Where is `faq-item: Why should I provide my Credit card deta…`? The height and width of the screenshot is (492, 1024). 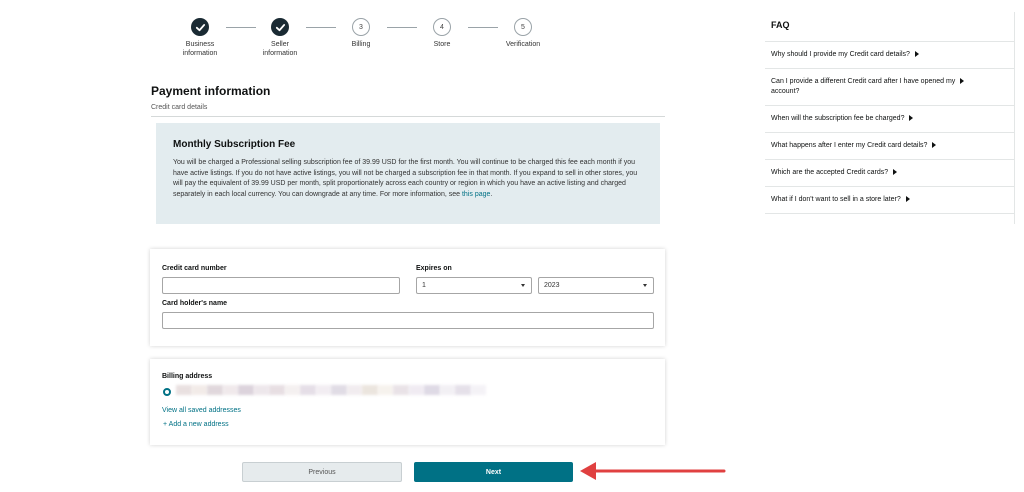
faq-item: Why should I provide my Credit card deta… is located at coordinates (889, 55).